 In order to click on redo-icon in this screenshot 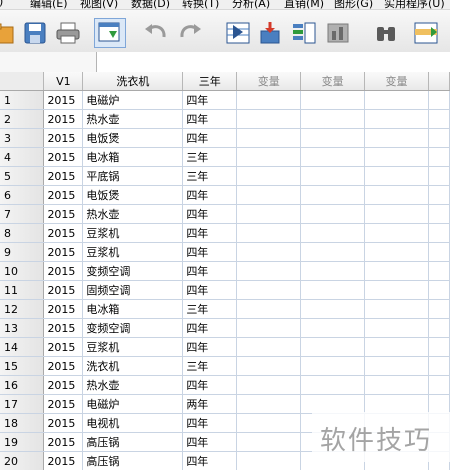, I will do `click(190, 33)`.